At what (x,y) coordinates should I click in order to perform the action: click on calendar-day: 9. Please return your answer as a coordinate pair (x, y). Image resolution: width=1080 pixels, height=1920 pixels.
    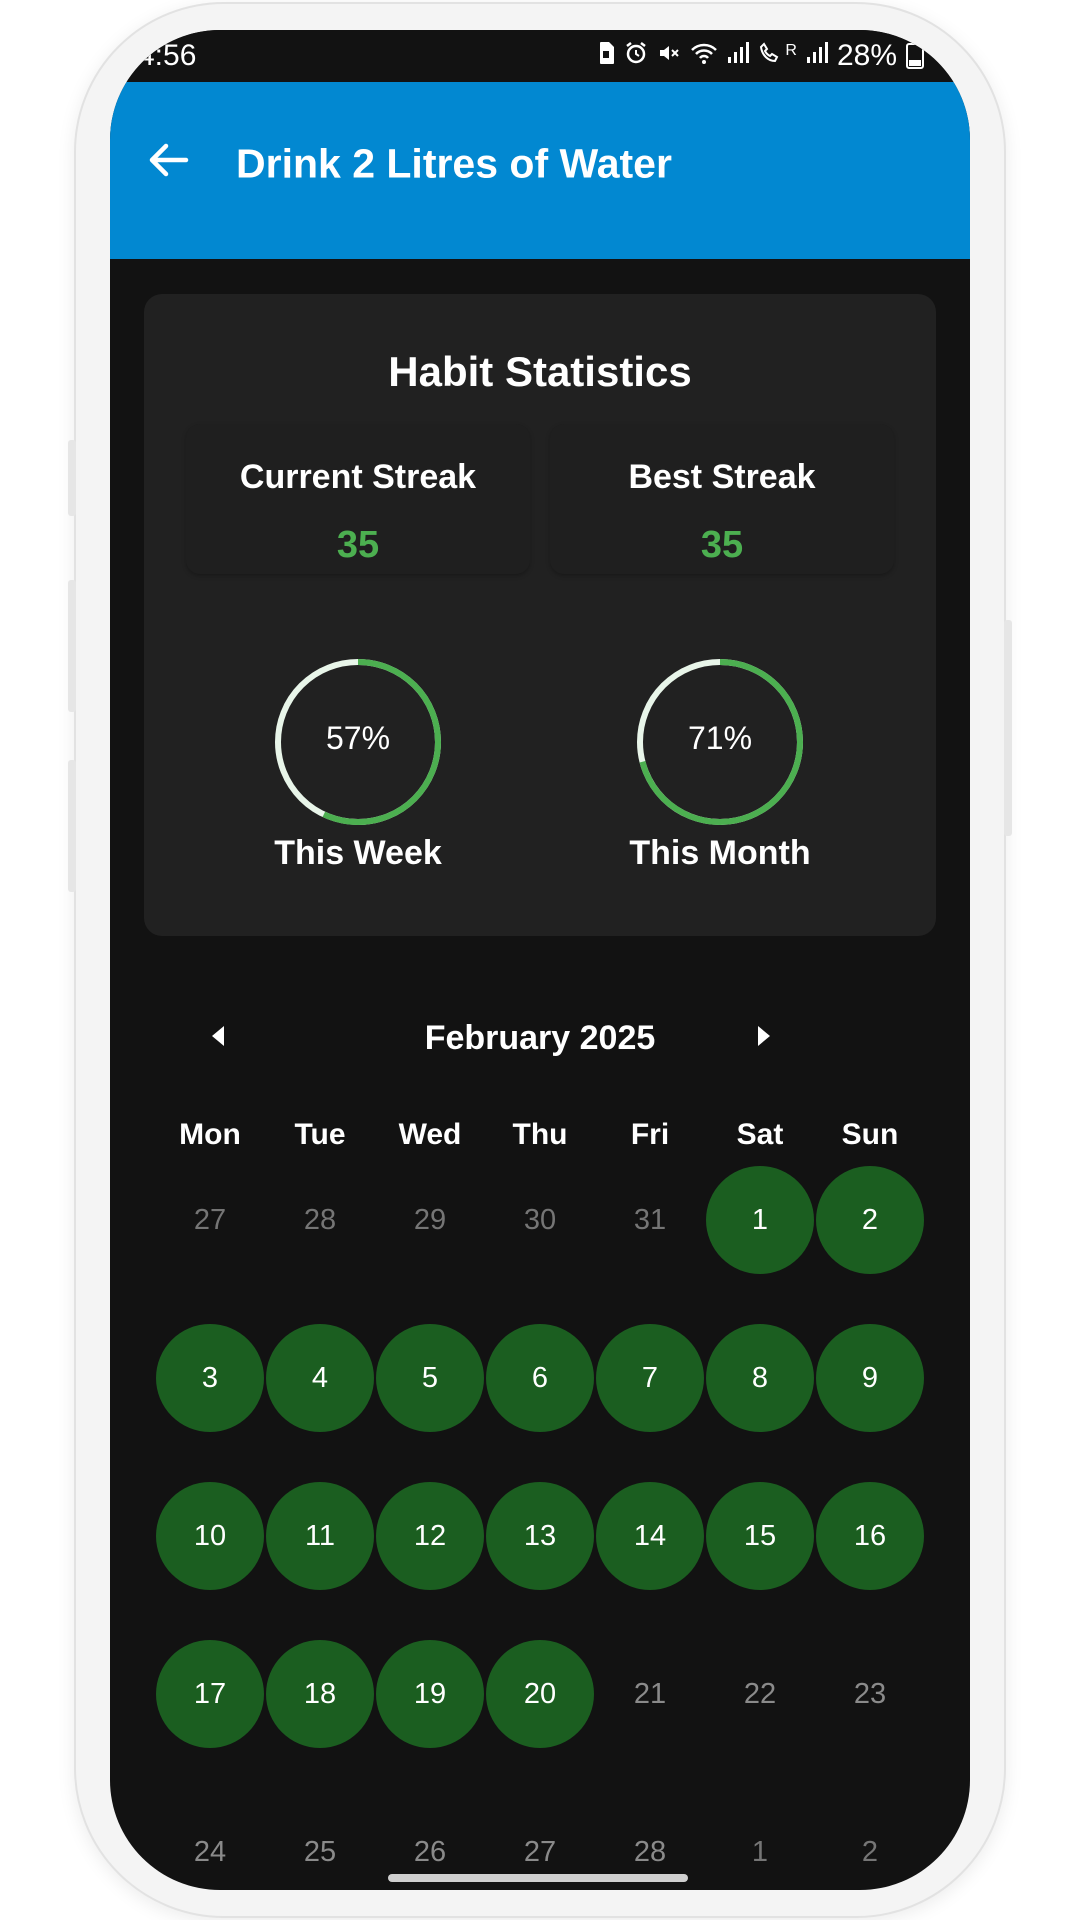
    Looking at the image, I should click on (870, 1378).